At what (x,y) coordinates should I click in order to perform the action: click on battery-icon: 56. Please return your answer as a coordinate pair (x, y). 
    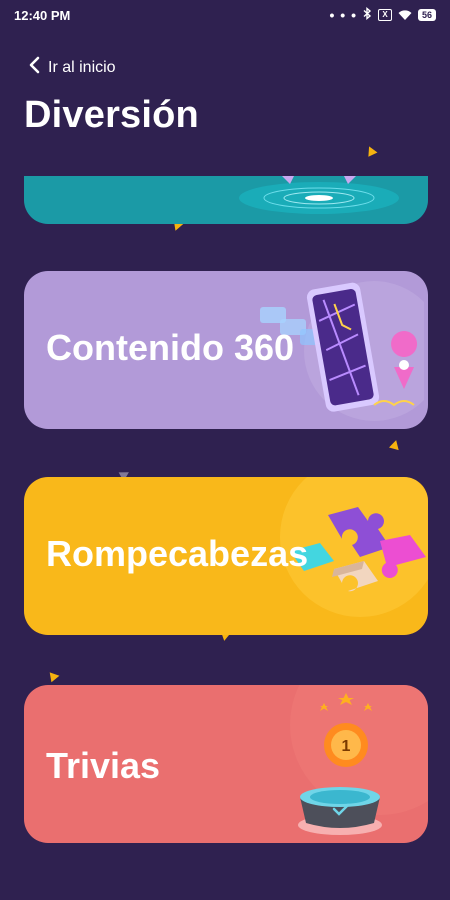
    Looking at the image, I should click on (426, 15).